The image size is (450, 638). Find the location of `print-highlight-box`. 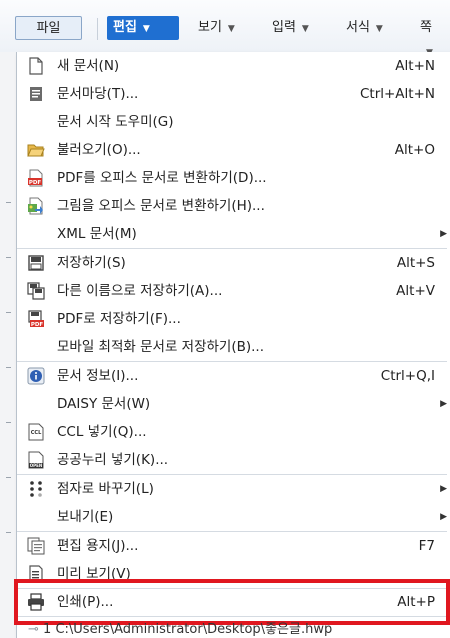

print-highlight-box is located at coordinates (232, 602).